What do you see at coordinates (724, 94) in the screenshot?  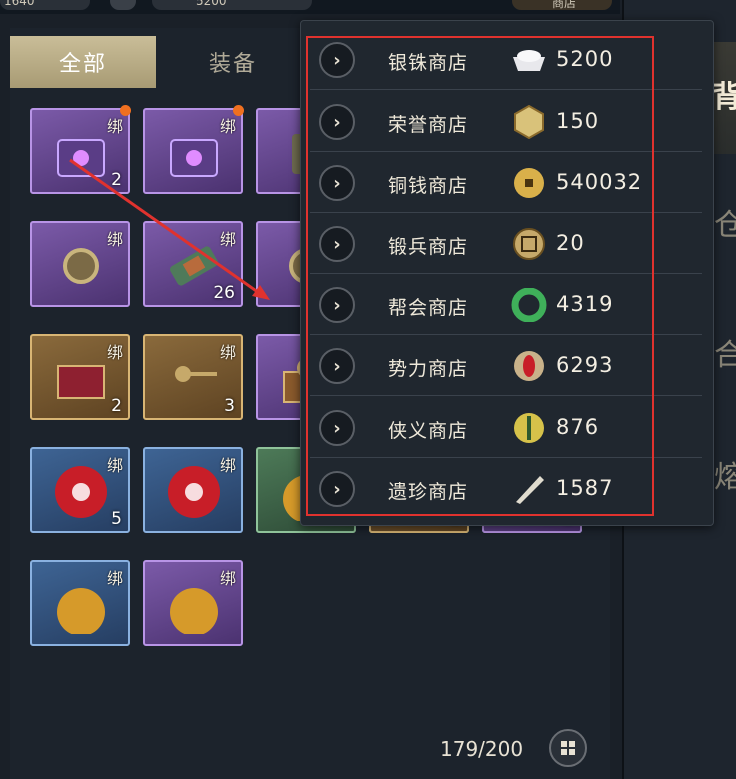 I see `side-tab-bag: 背` at bounding box center [724, 94].